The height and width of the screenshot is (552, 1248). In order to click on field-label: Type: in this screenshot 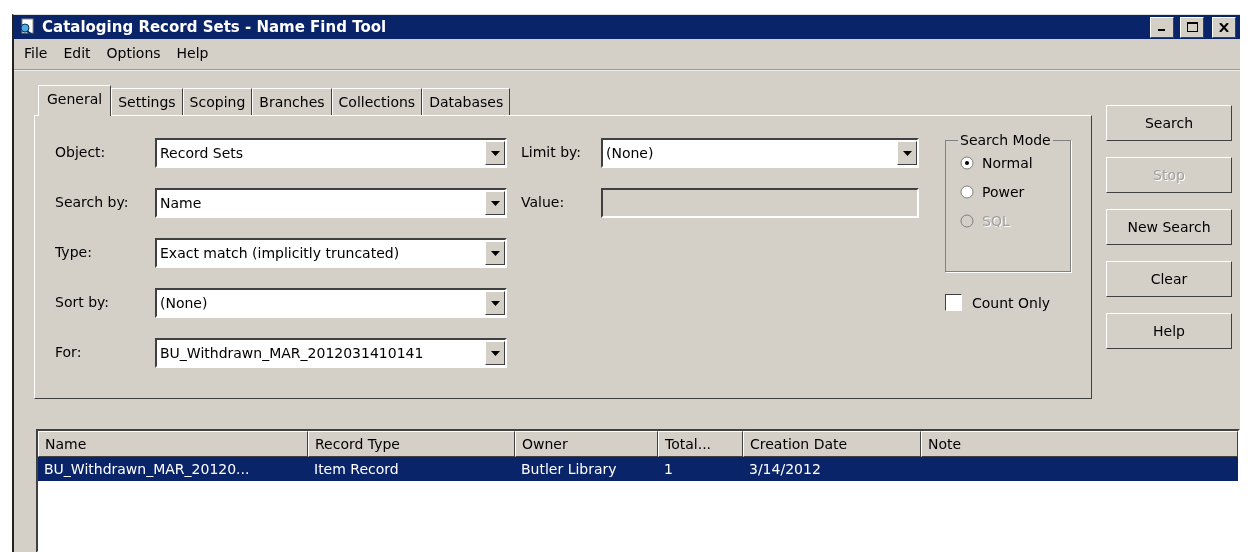, I will do `click(74, 251)`.